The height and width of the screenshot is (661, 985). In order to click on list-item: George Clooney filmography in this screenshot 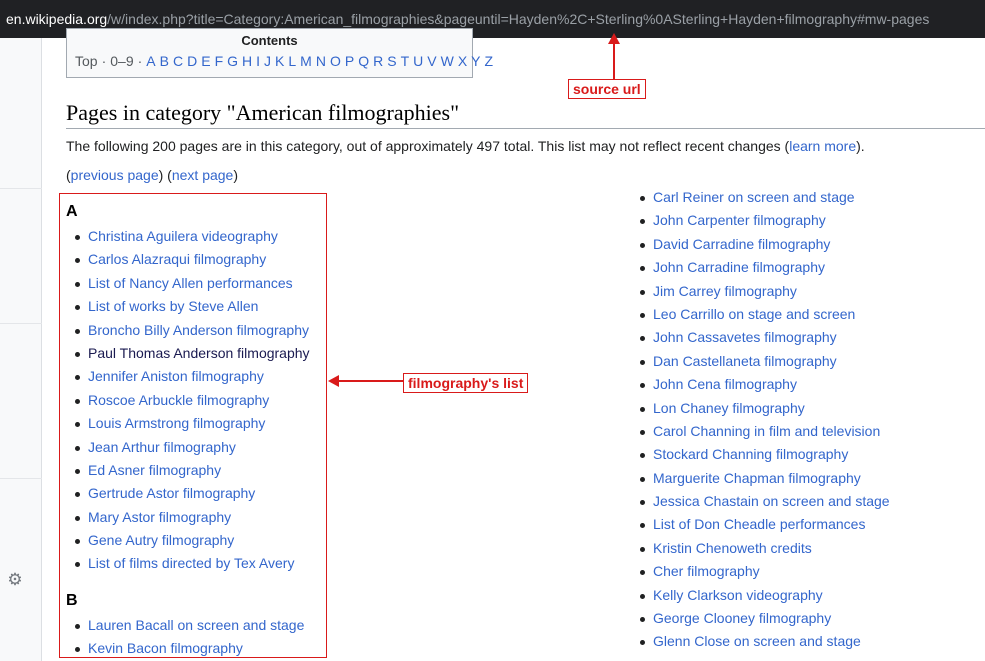, I will do `click(760, 618)`.